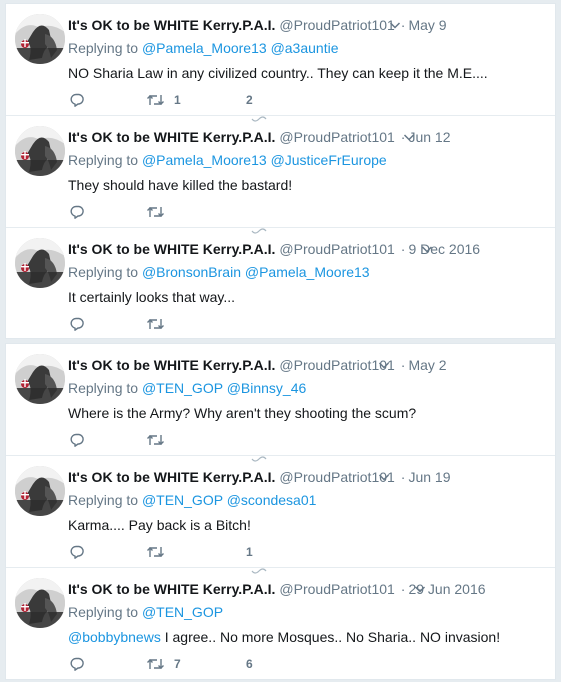 This screenshot has height=682, width=561. Describe the element at coordinates (429, 477) in the screenshot. I see `timestamp: Jun 19` at that location.